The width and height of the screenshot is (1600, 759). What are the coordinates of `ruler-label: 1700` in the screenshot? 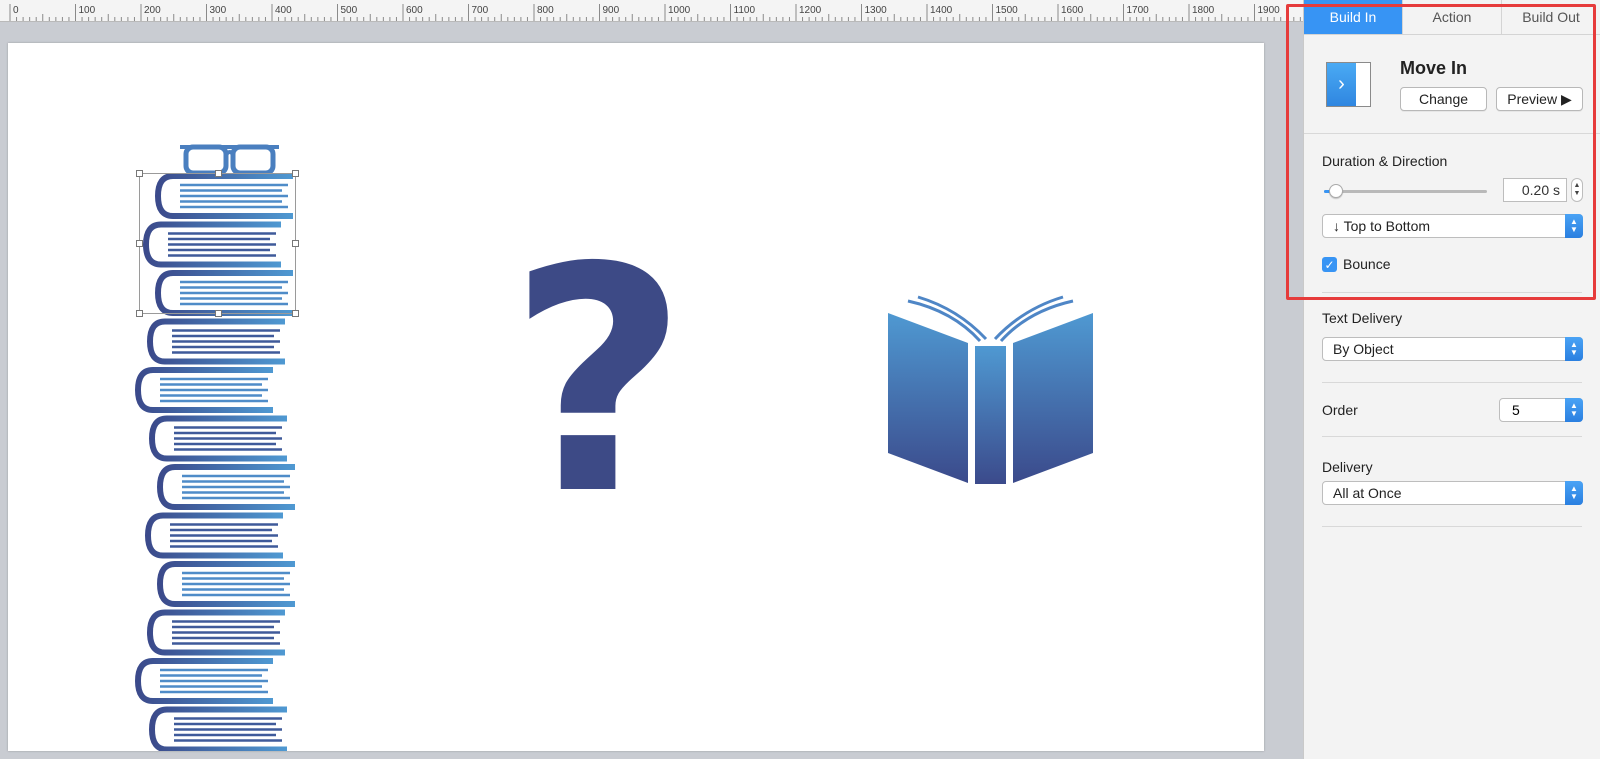 It's located at (1137, 10).